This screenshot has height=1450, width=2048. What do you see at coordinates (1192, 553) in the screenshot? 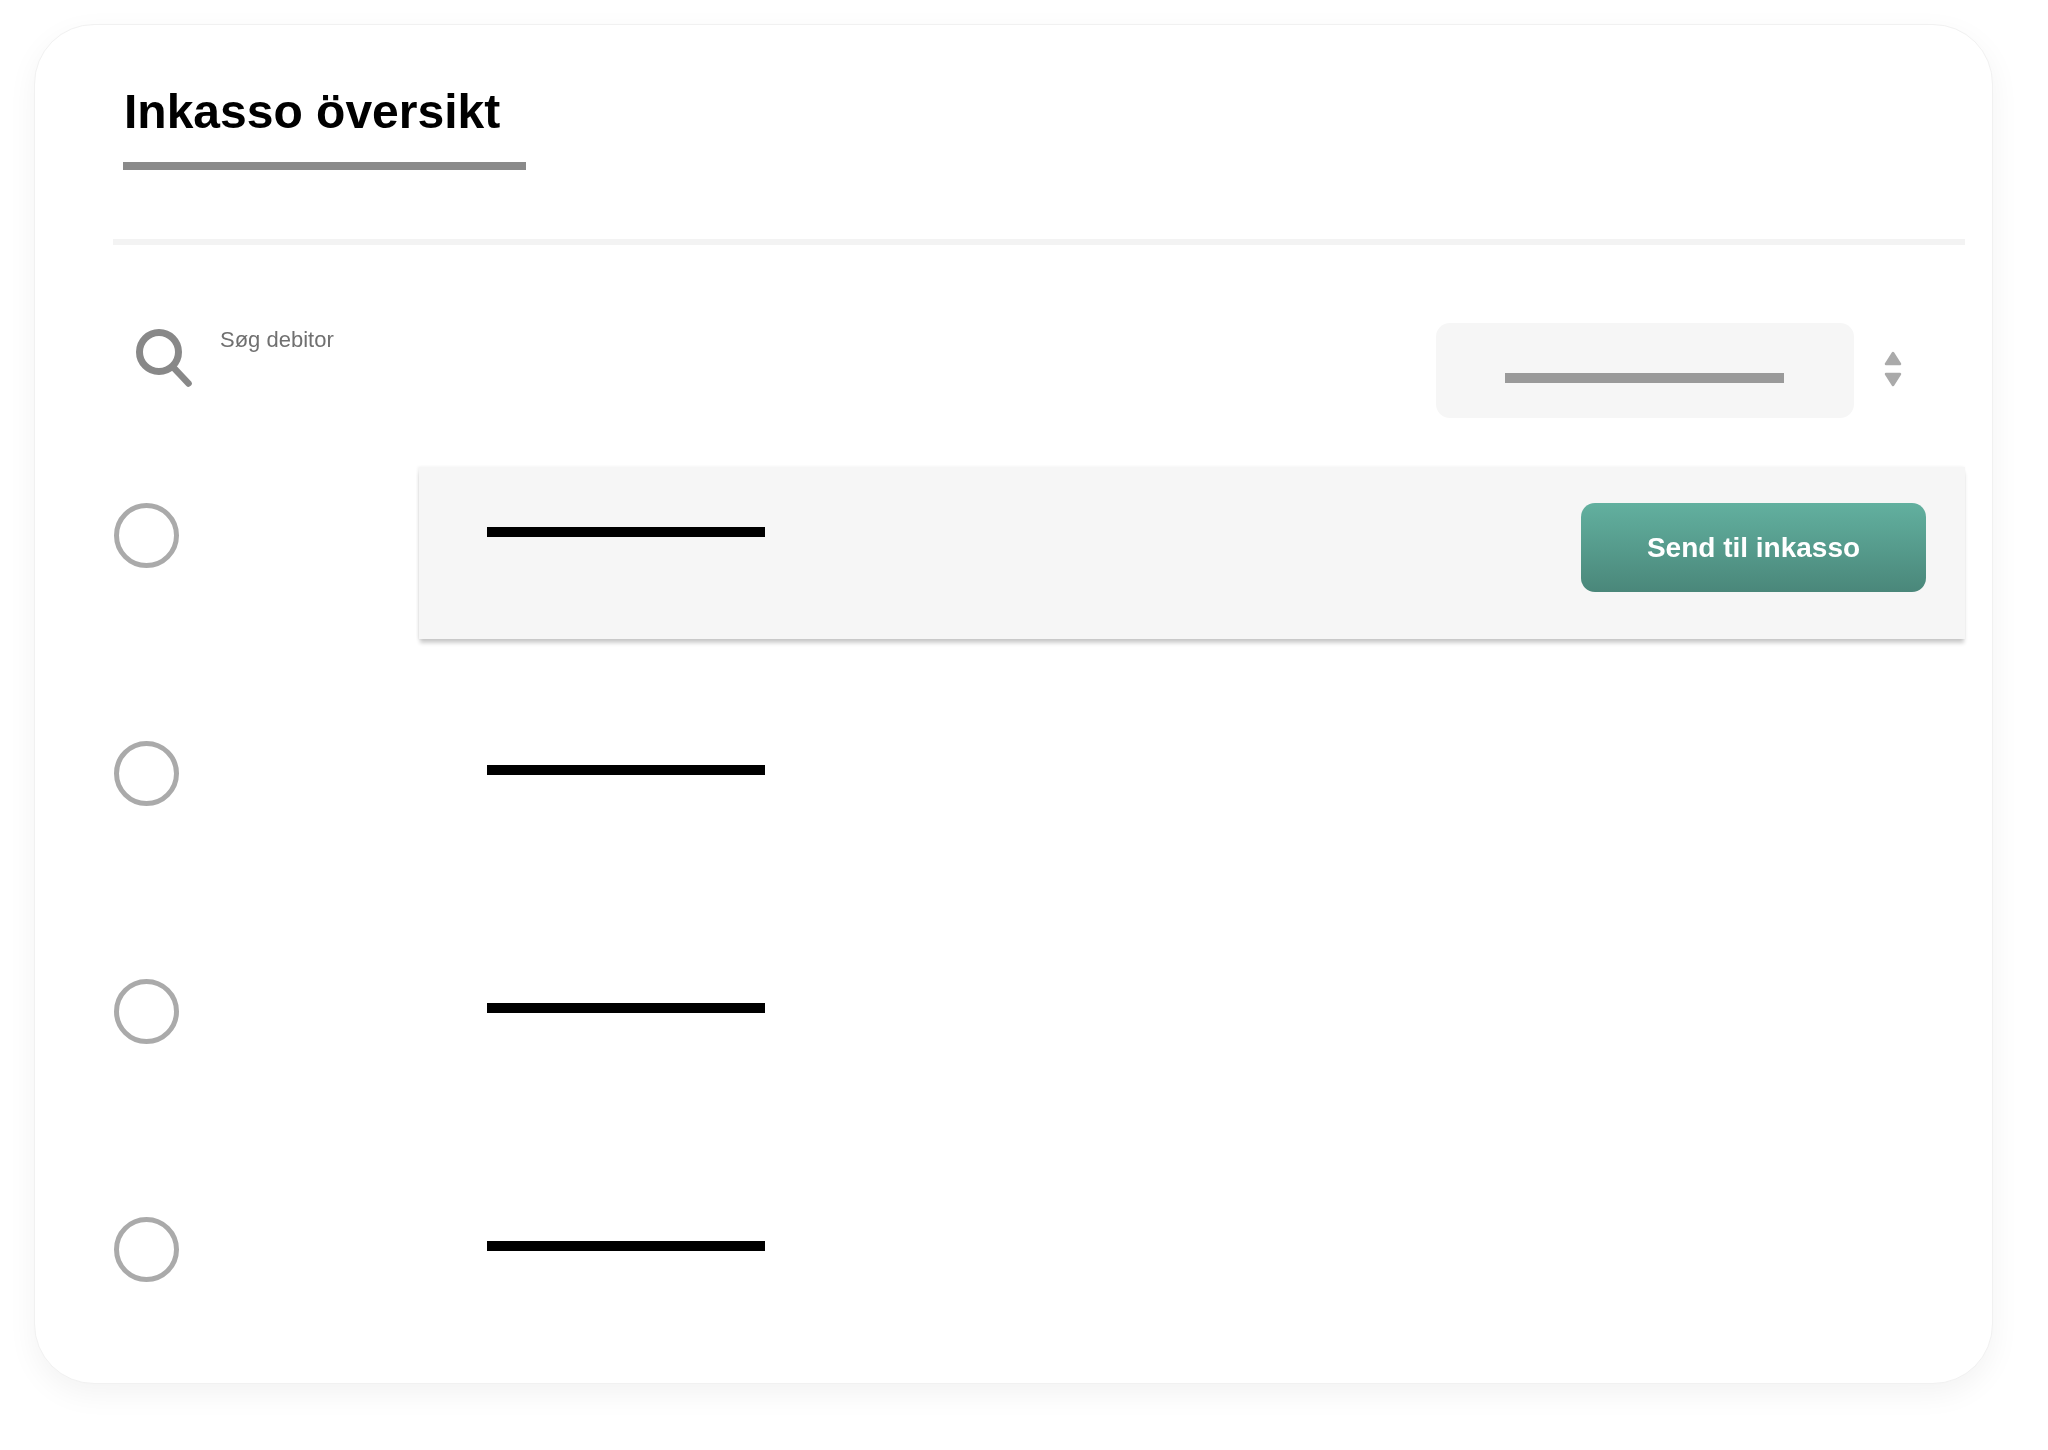
I see `list-row: Send til inkasso` at bounding box center [1192, 553].